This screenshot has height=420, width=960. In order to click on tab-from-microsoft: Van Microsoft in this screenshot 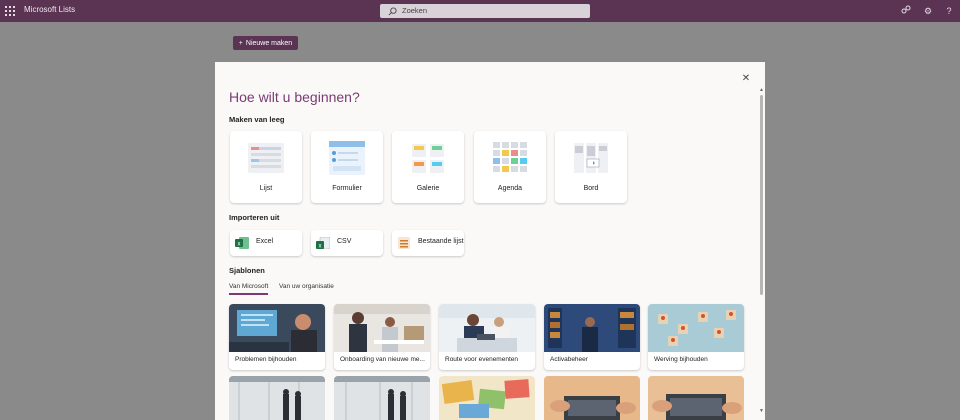, I will do `click(249, 289)`.